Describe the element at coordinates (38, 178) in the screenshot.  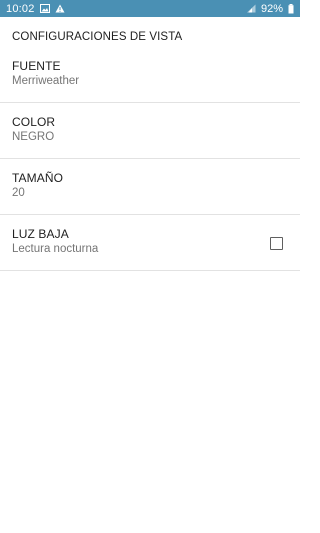
I see `pref-title: TAMAÑO` at that location.